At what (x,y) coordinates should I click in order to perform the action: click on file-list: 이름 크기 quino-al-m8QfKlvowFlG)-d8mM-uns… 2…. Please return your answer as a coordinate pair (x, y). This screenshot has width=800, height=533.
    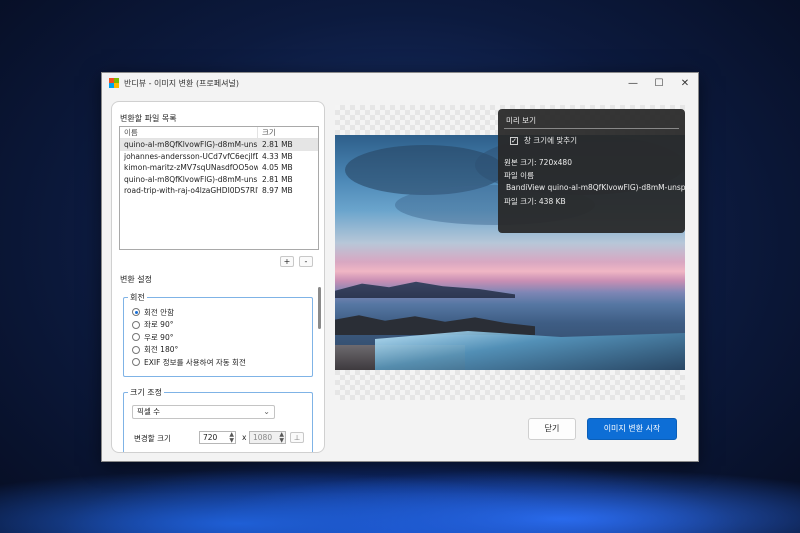
    Looking at the image, I should click on (219, 188).